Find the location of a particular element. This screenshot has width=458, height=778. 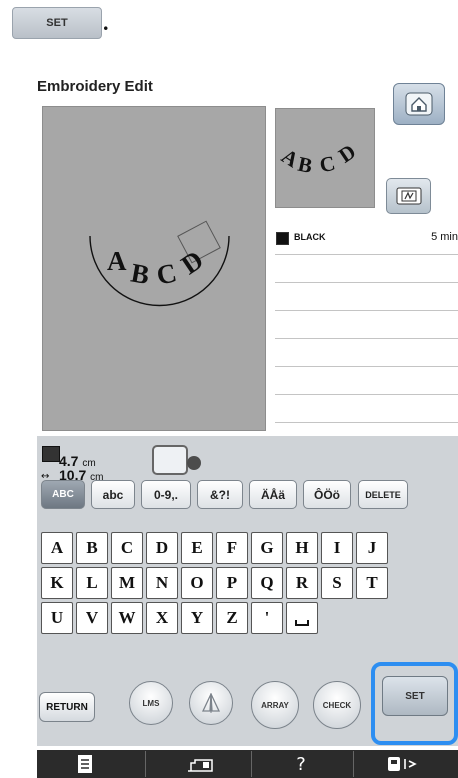

key: G is located at coordinates (267, 548).